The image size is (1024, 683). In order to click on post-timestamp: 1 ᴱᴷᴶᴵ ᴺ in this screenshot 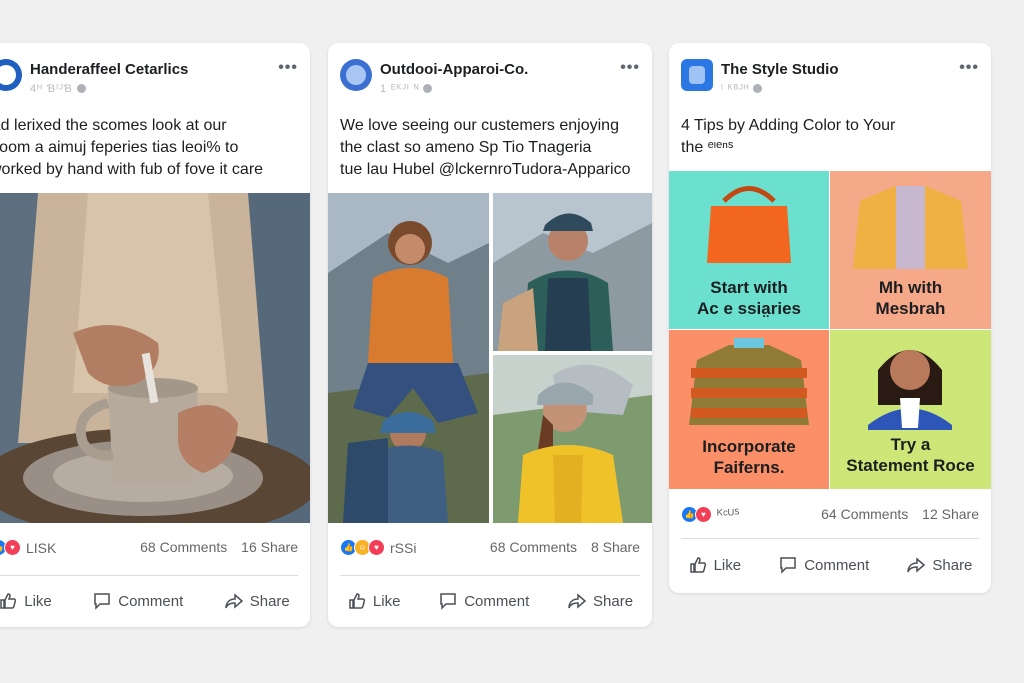, I will do `click(406, 89)`.